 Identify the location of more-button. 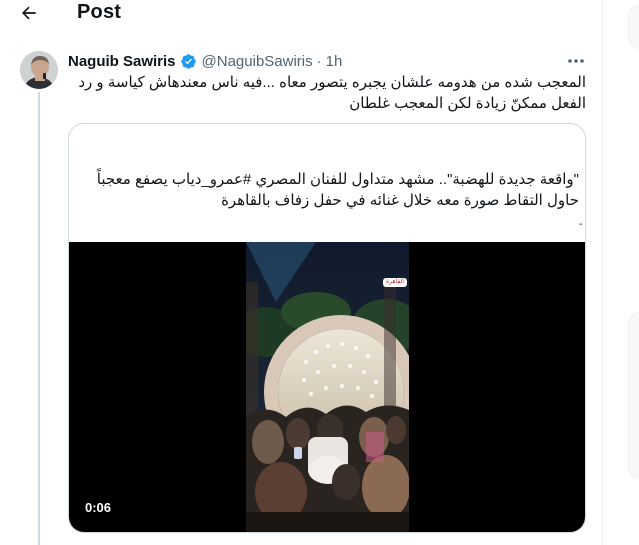
(576, 61).